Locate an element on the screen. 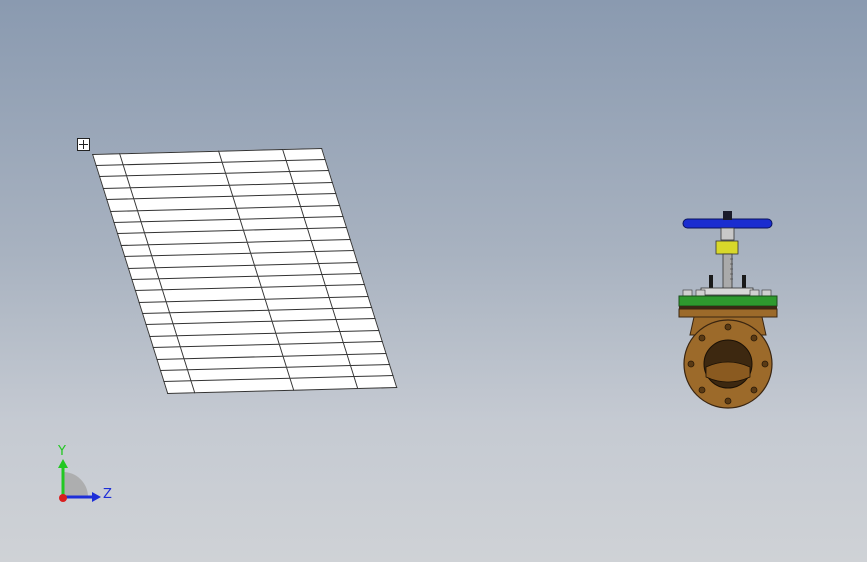  gland-nut is located at coordinates (727, 247).